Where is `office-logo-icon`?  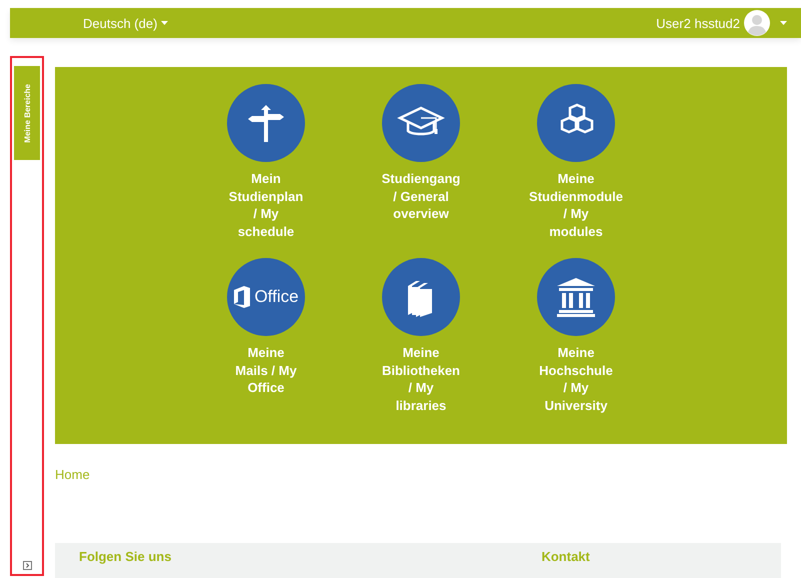 office-logo-icon is located at coordinates (242, 297).